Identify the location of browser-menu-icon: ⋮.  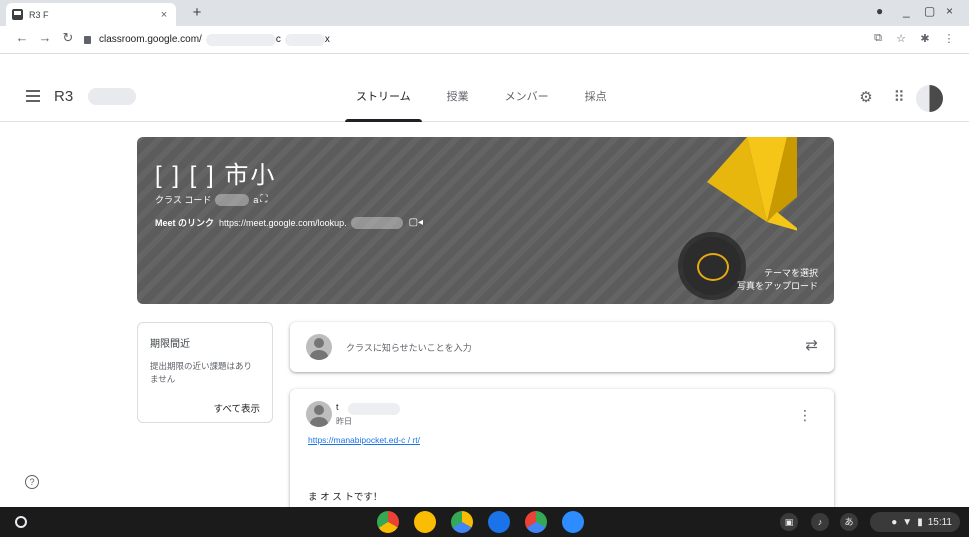
(949, 38).